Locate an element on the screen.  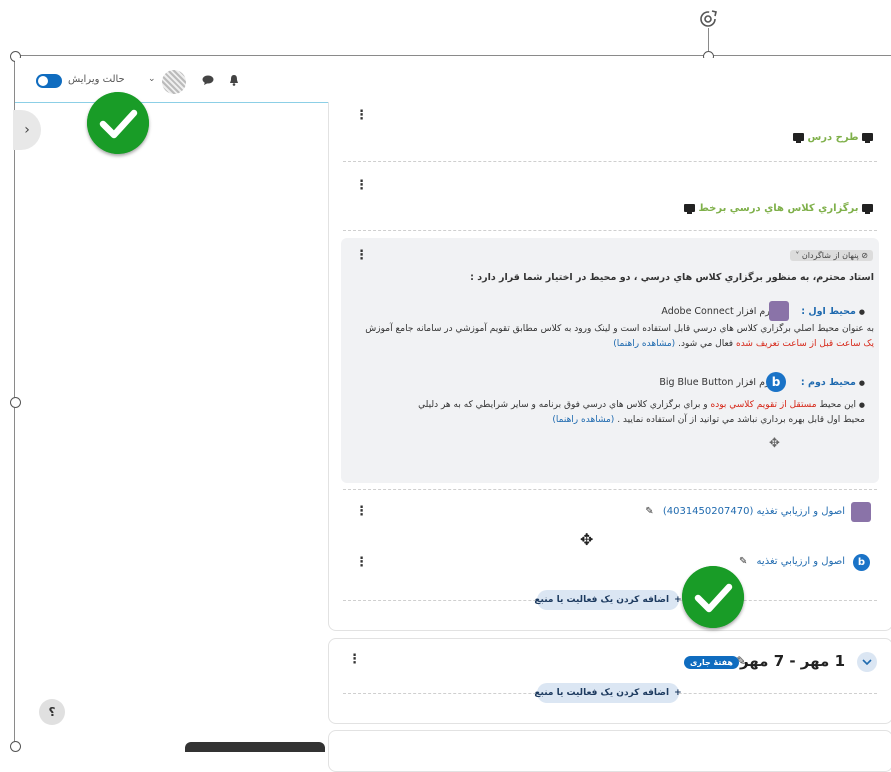
activity-nutrition-adobe: اصول و ارزيابي تغذيه (4031450207470) ✎ is located at coordinates (745, 511).